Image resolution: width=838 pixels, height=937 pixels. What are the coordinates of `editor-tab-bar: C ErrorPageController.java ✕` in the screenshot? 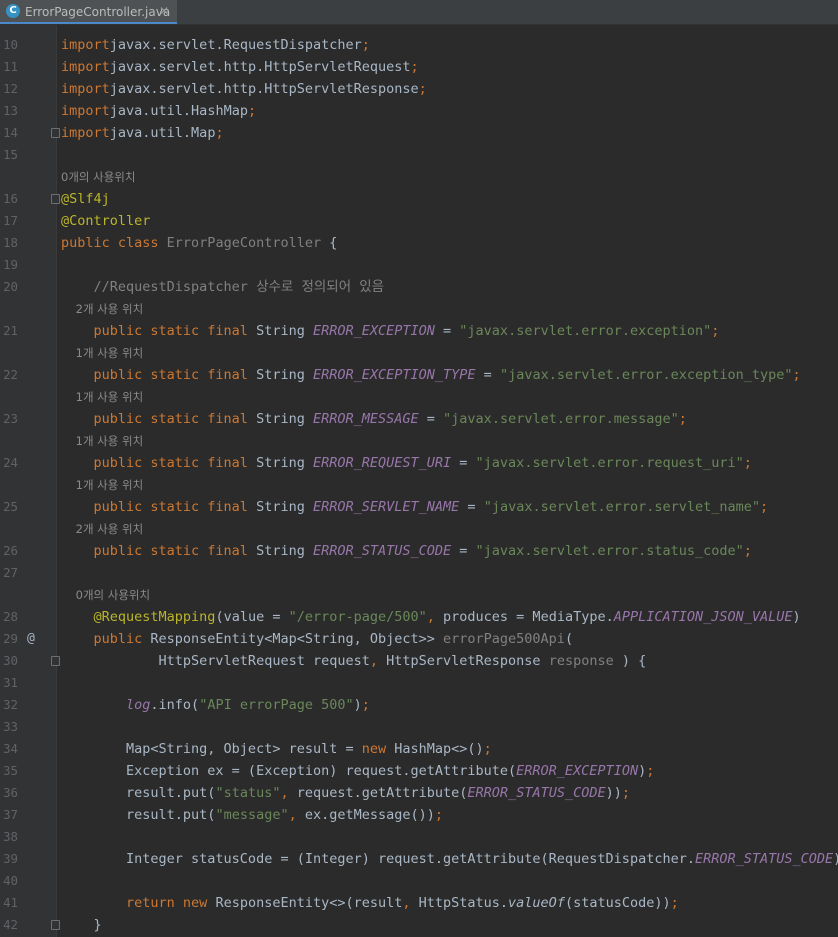 It's located at (419, 12).